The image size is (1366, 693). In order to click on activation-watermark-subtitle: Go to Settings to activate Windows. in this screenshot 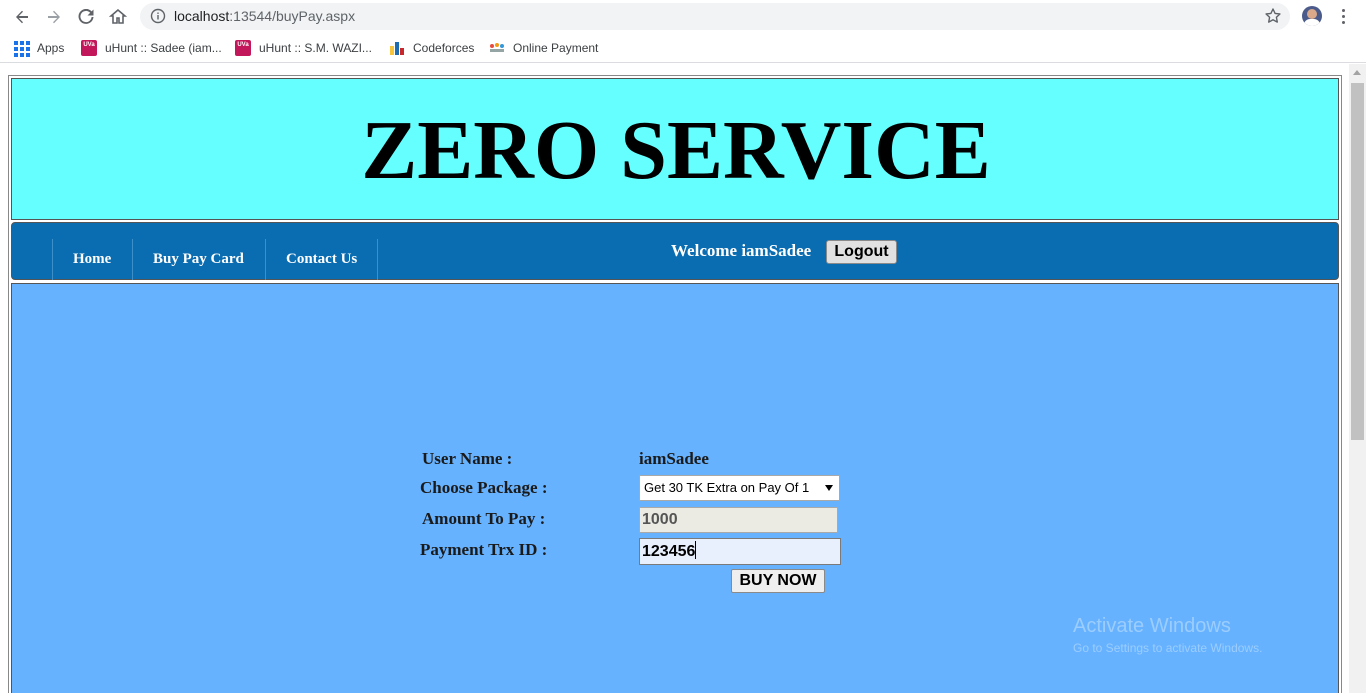, I will do `click(1168, 648)`.